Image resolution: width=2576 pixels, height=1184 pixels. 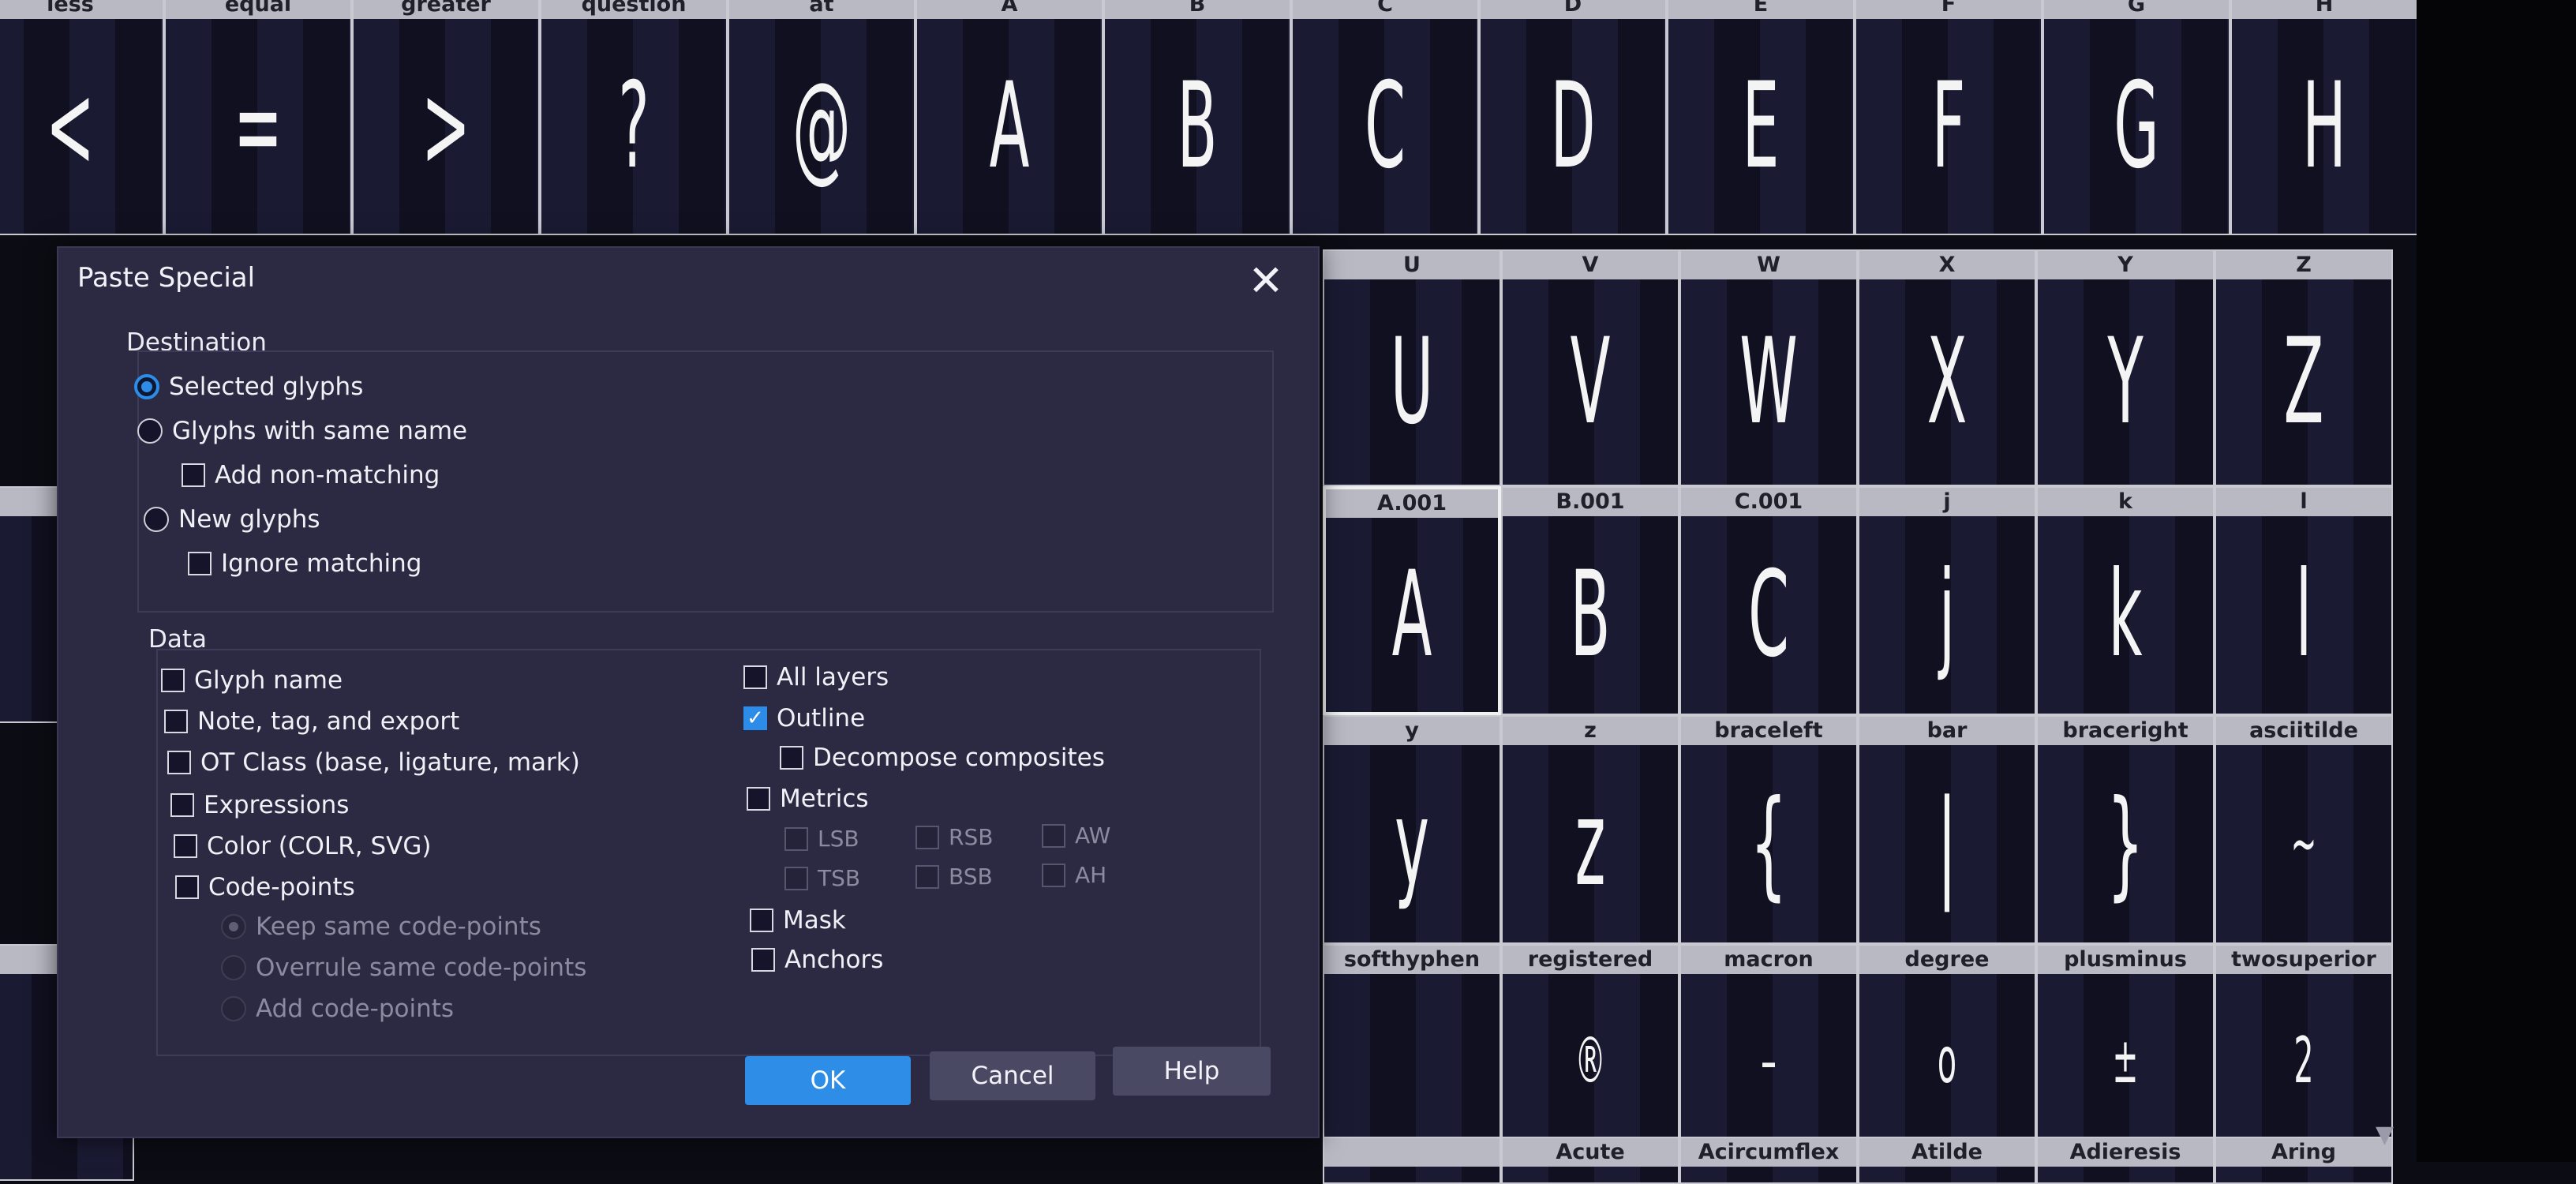 What do you see at coordinates (1761, 117) in the screenshot?
I see `glyph-cell: EE` at bounding box center [1761, 117].